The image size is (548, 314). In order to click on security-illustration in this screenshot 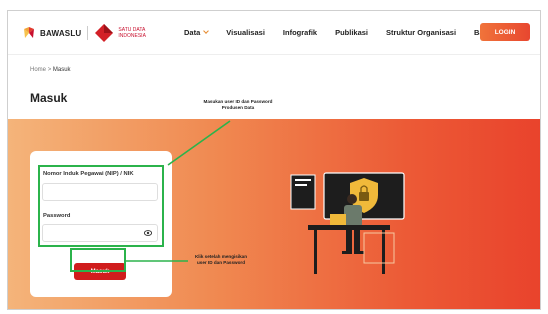, I will do `click(347, 223)`.